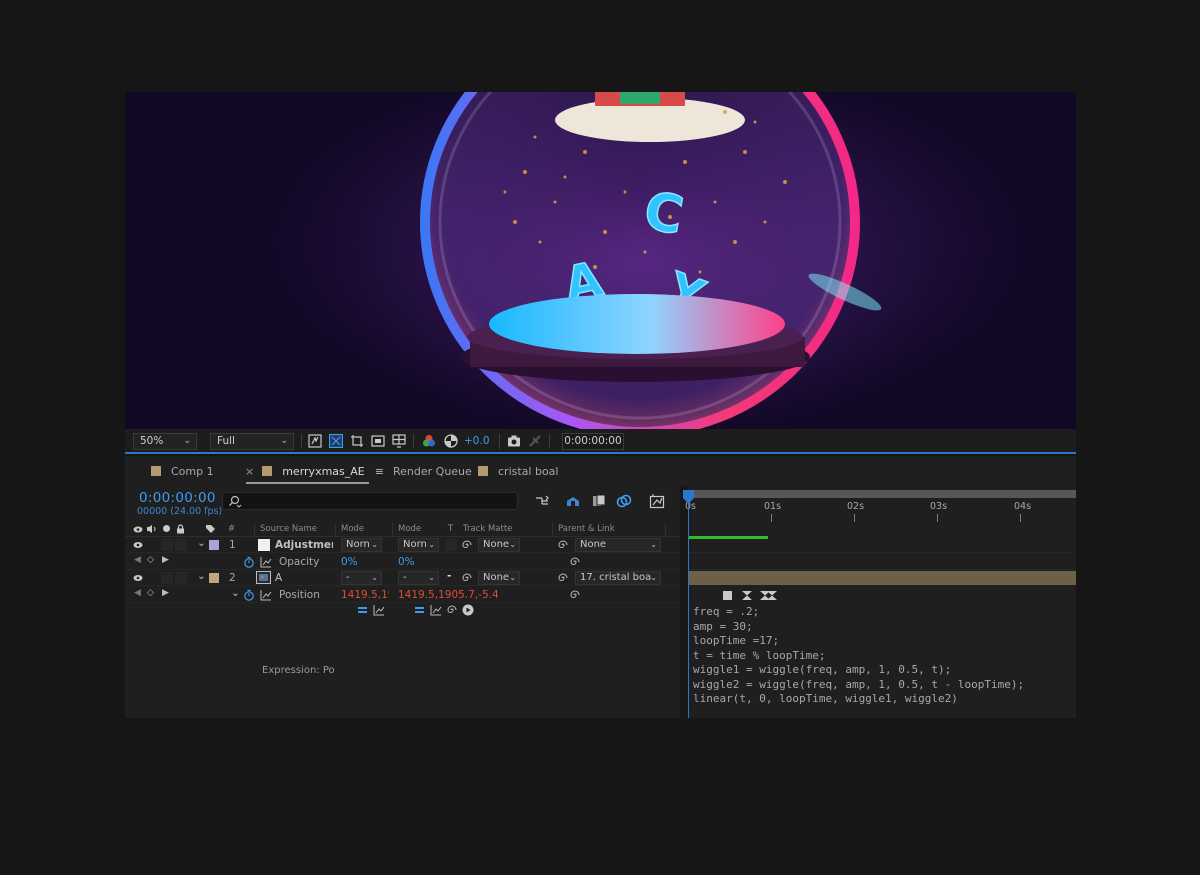 This screenshot has height=875, width=1200. What do you see at coordinates (165, 441) in the screenshot?
I see `zoom-select: 50% ⌄` at bounding box center [165, 441].